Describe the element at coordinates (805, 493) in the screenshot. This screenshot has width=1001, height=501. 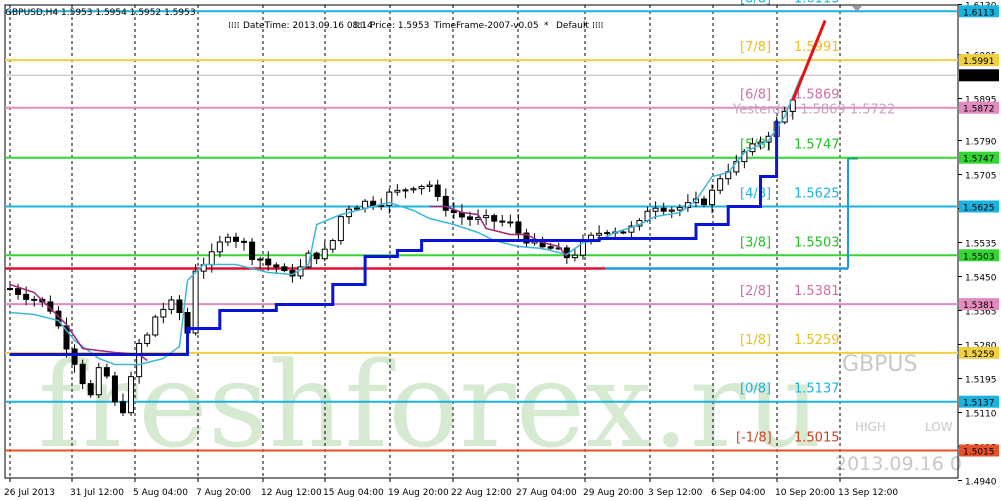
I see `x-tick-label: 10 Sep 20:00` at that location.